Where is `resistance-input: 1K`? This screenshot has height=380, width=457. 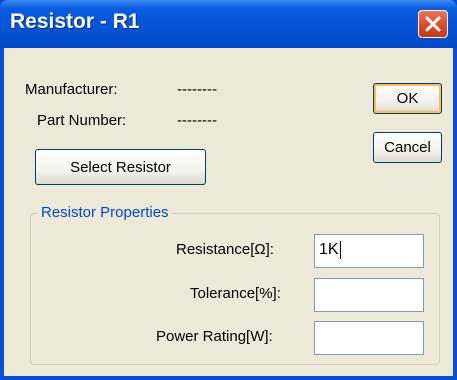 resistance-input: 1K is located at coordinates (369, 251).